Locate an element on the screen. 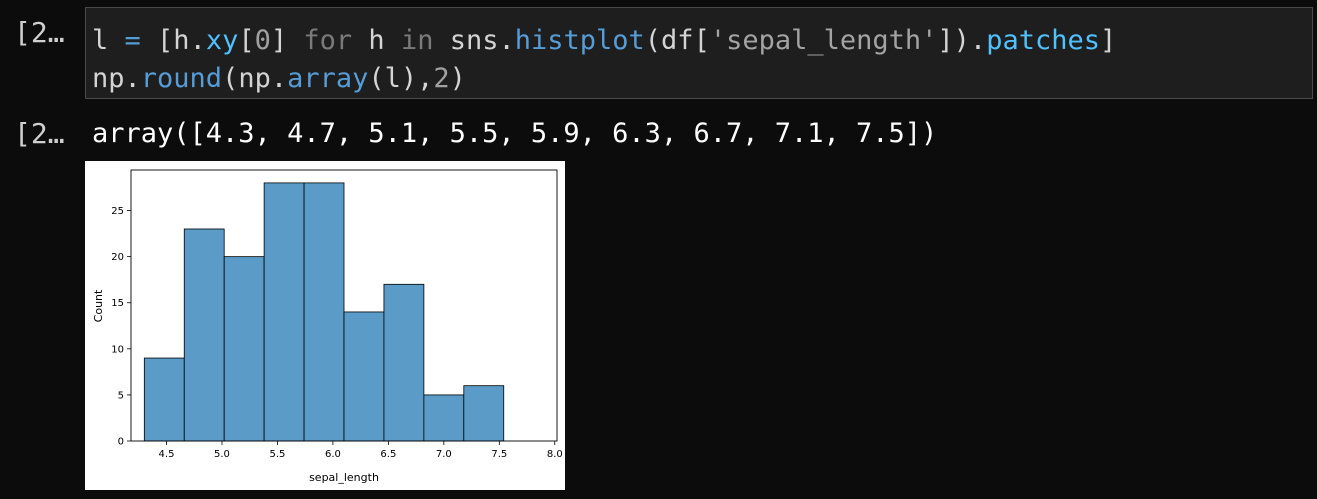 The image size is (1317, 499). x-tick-label: 4.5 is located at coordinates (167, 454).